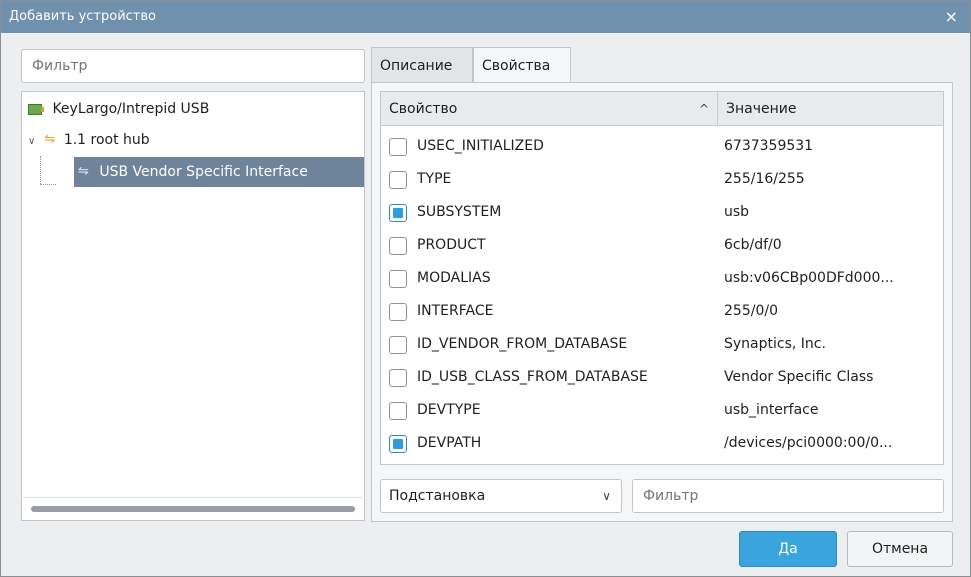 The height and width of the screenshot is (577, 971). I want to click on column-header-label: Свойство, so click(423, 109).